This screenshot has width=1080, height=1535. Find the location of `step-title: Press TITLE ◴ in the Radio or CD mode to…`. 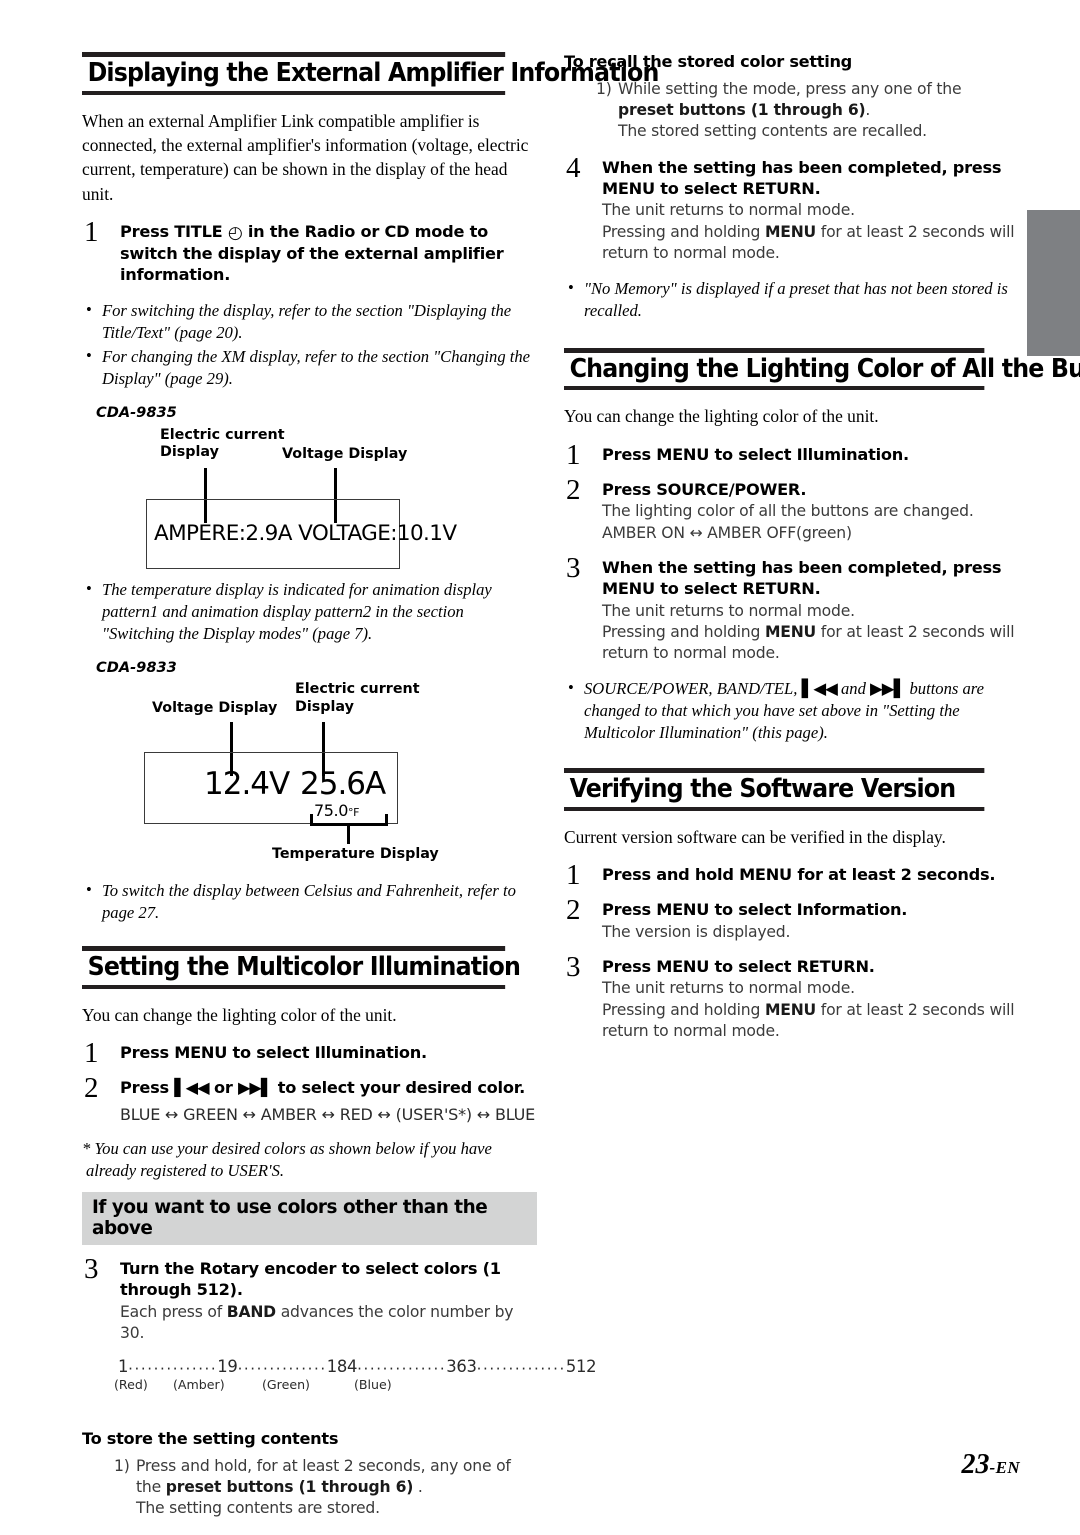

step-title: Press TITLE ◴ in the Radio or CD mode to… is located at coordinates (328, 254).